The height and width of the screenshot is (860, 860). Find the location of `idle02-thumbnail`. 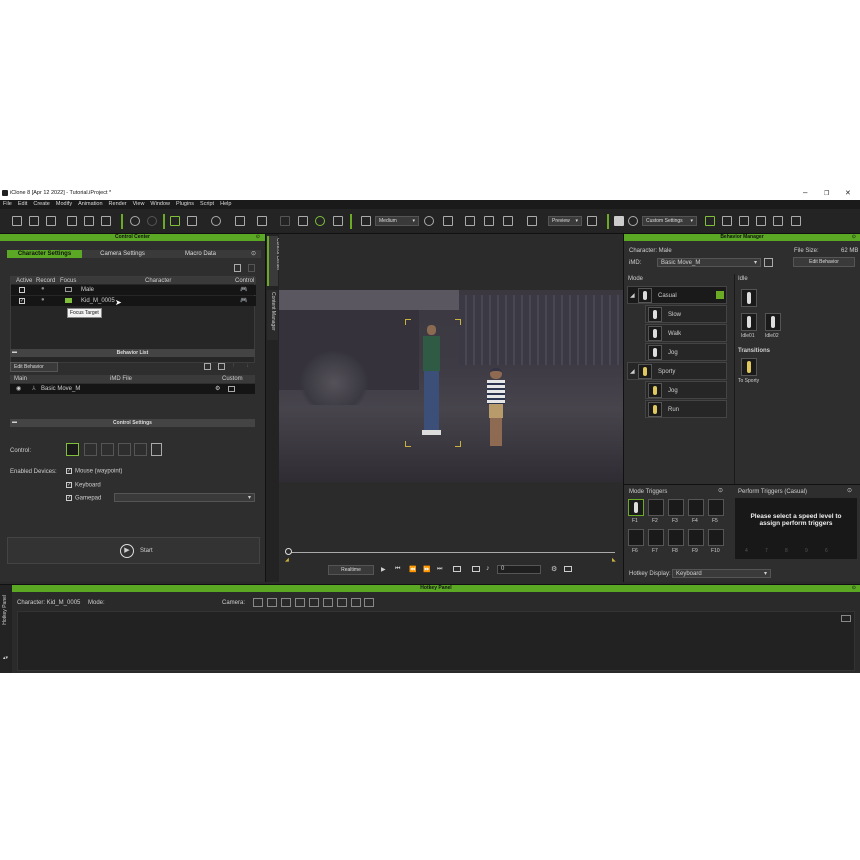

idle02-thumbnail is located at coordinates (773, 322).